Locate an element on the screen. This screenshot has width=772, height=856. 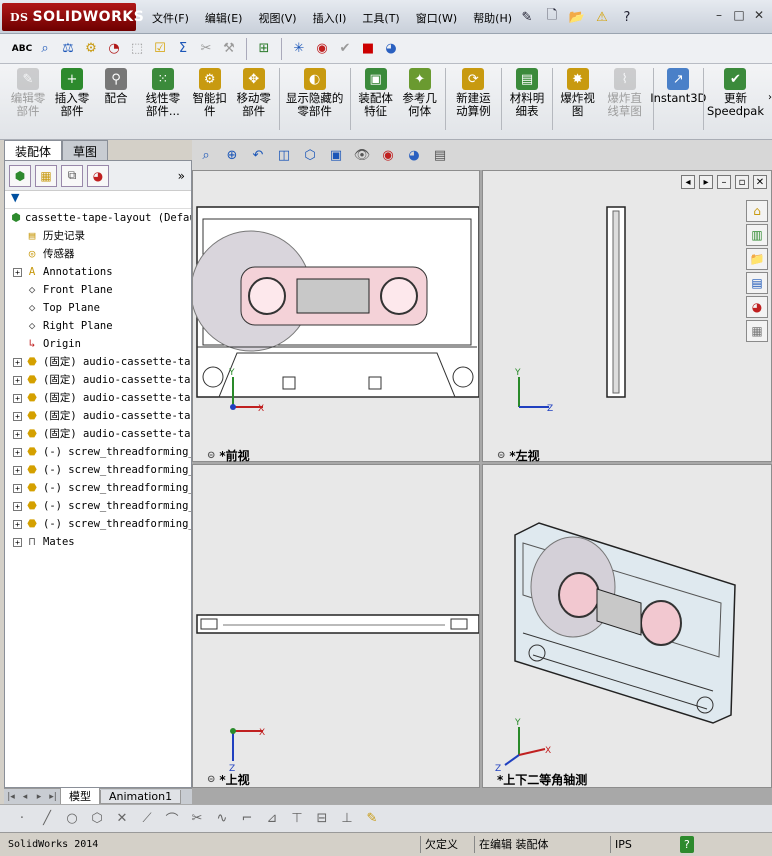
sketch-point-icon: · is located at coordinates (22, 819).